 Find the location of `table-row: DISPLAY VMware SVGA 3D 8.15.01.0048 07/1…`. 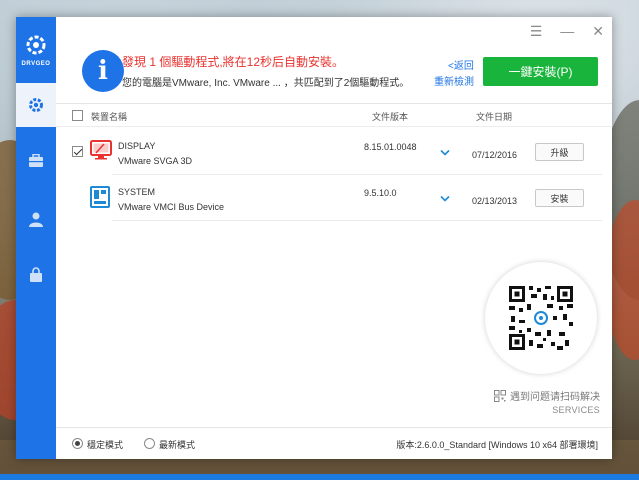

table-row: DISPLAY VMware SVGA 3D 8.15.01.0048 07/1… is located at coordinates (334, 152).